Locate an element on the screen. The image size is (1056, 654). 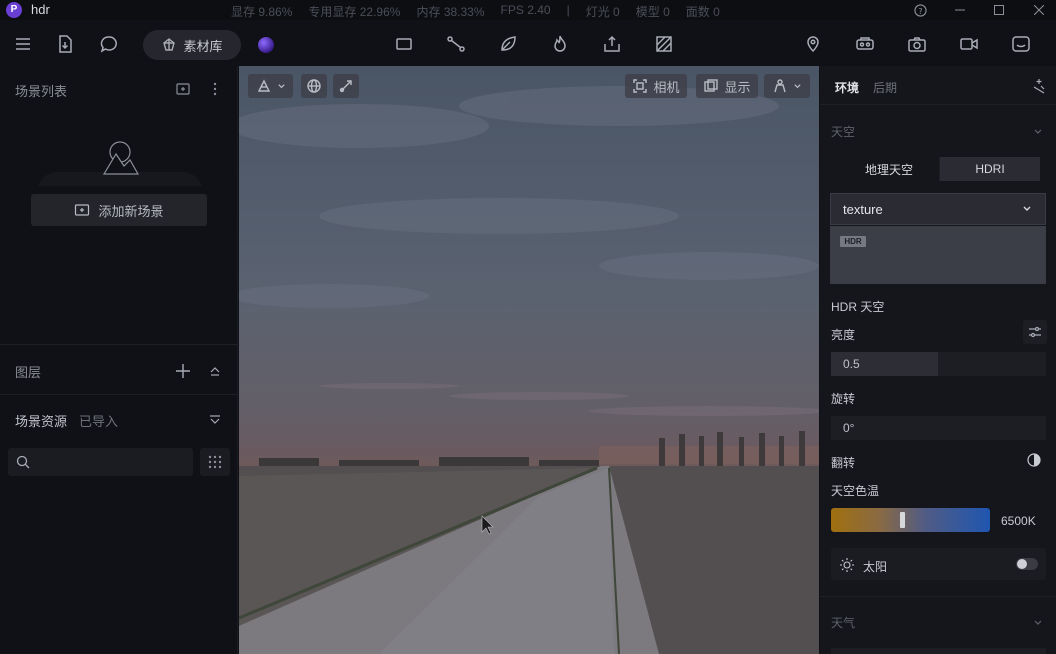
display-menu-label: 显示 is located at coordinates (737, 87).